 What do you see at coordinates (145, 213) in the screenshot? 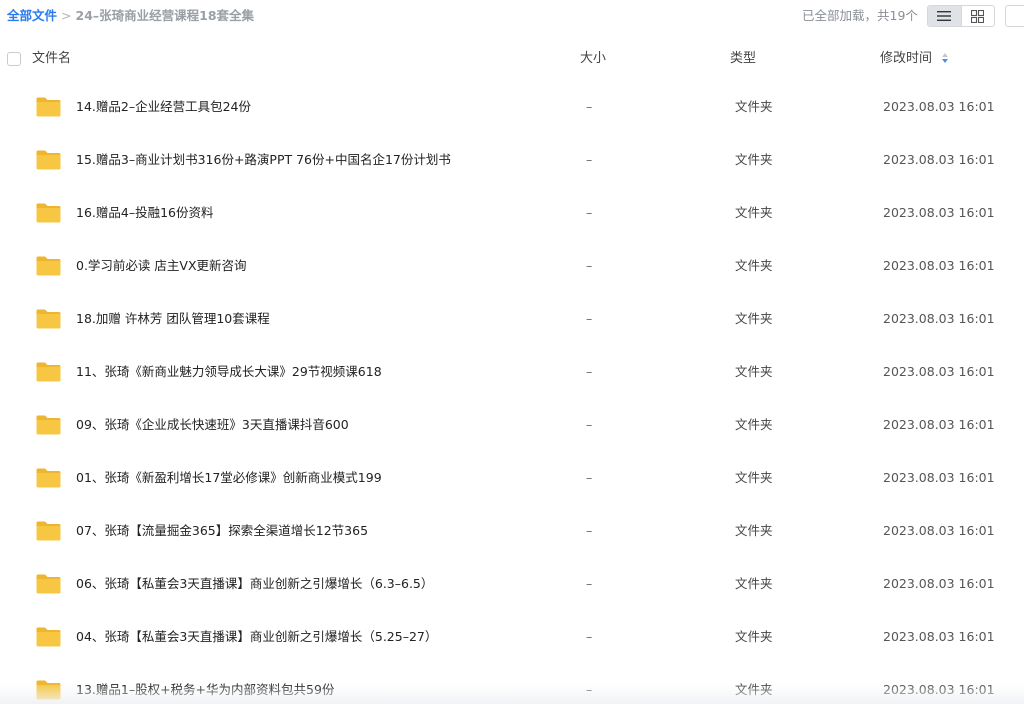
I see `file-name: 16.赠品4–投融16份资料` at bounding box center [145, 213].